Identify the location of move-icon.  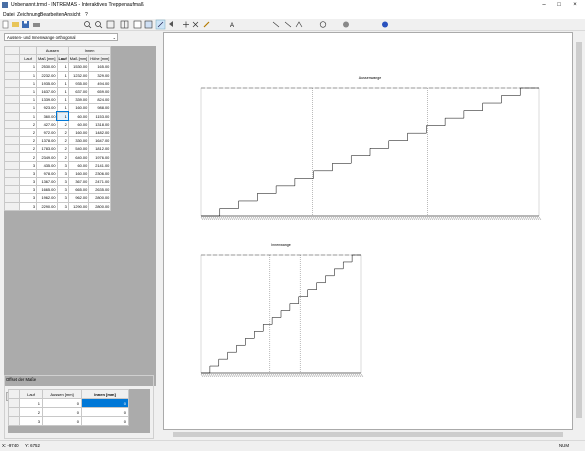
(186, 24).